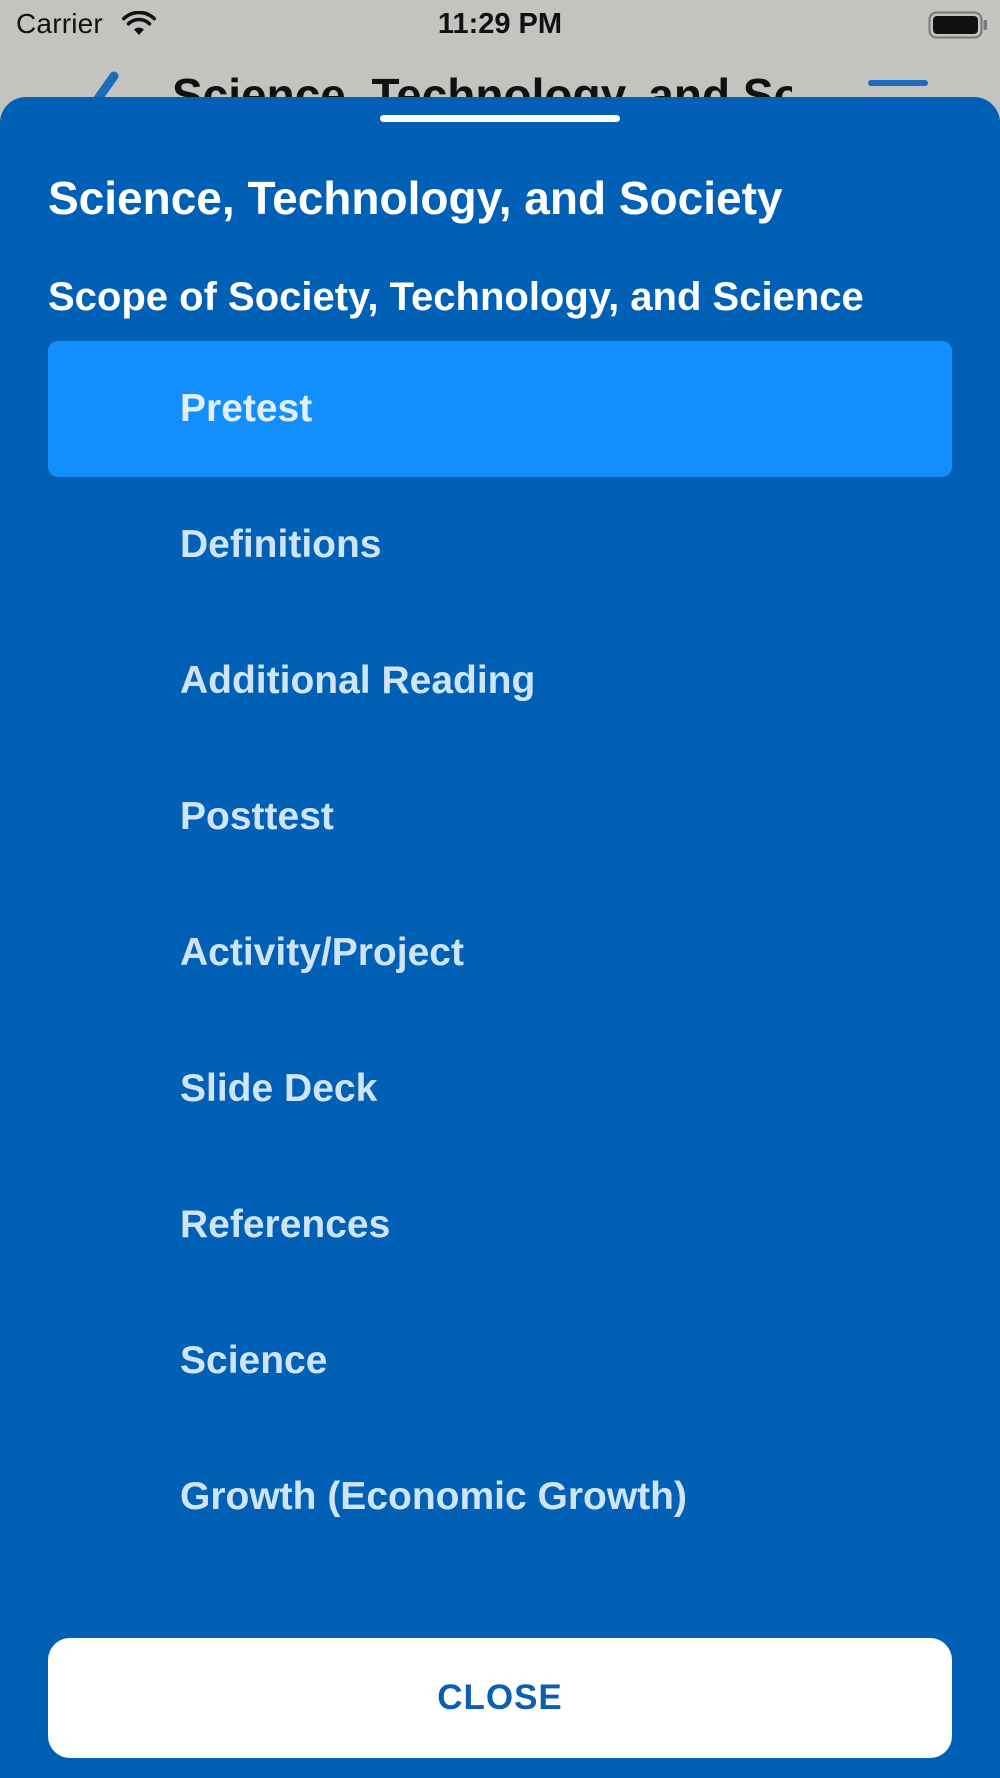 Image resolution: width=1000 pixels, height=1778 pixels. I want to click on close-button: CLOSE, so click(500, 1698).